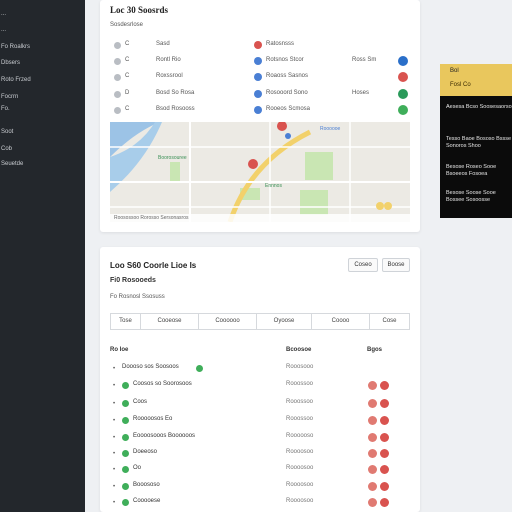  I want to click on sidebar-item: Soot, so click(42, 132).